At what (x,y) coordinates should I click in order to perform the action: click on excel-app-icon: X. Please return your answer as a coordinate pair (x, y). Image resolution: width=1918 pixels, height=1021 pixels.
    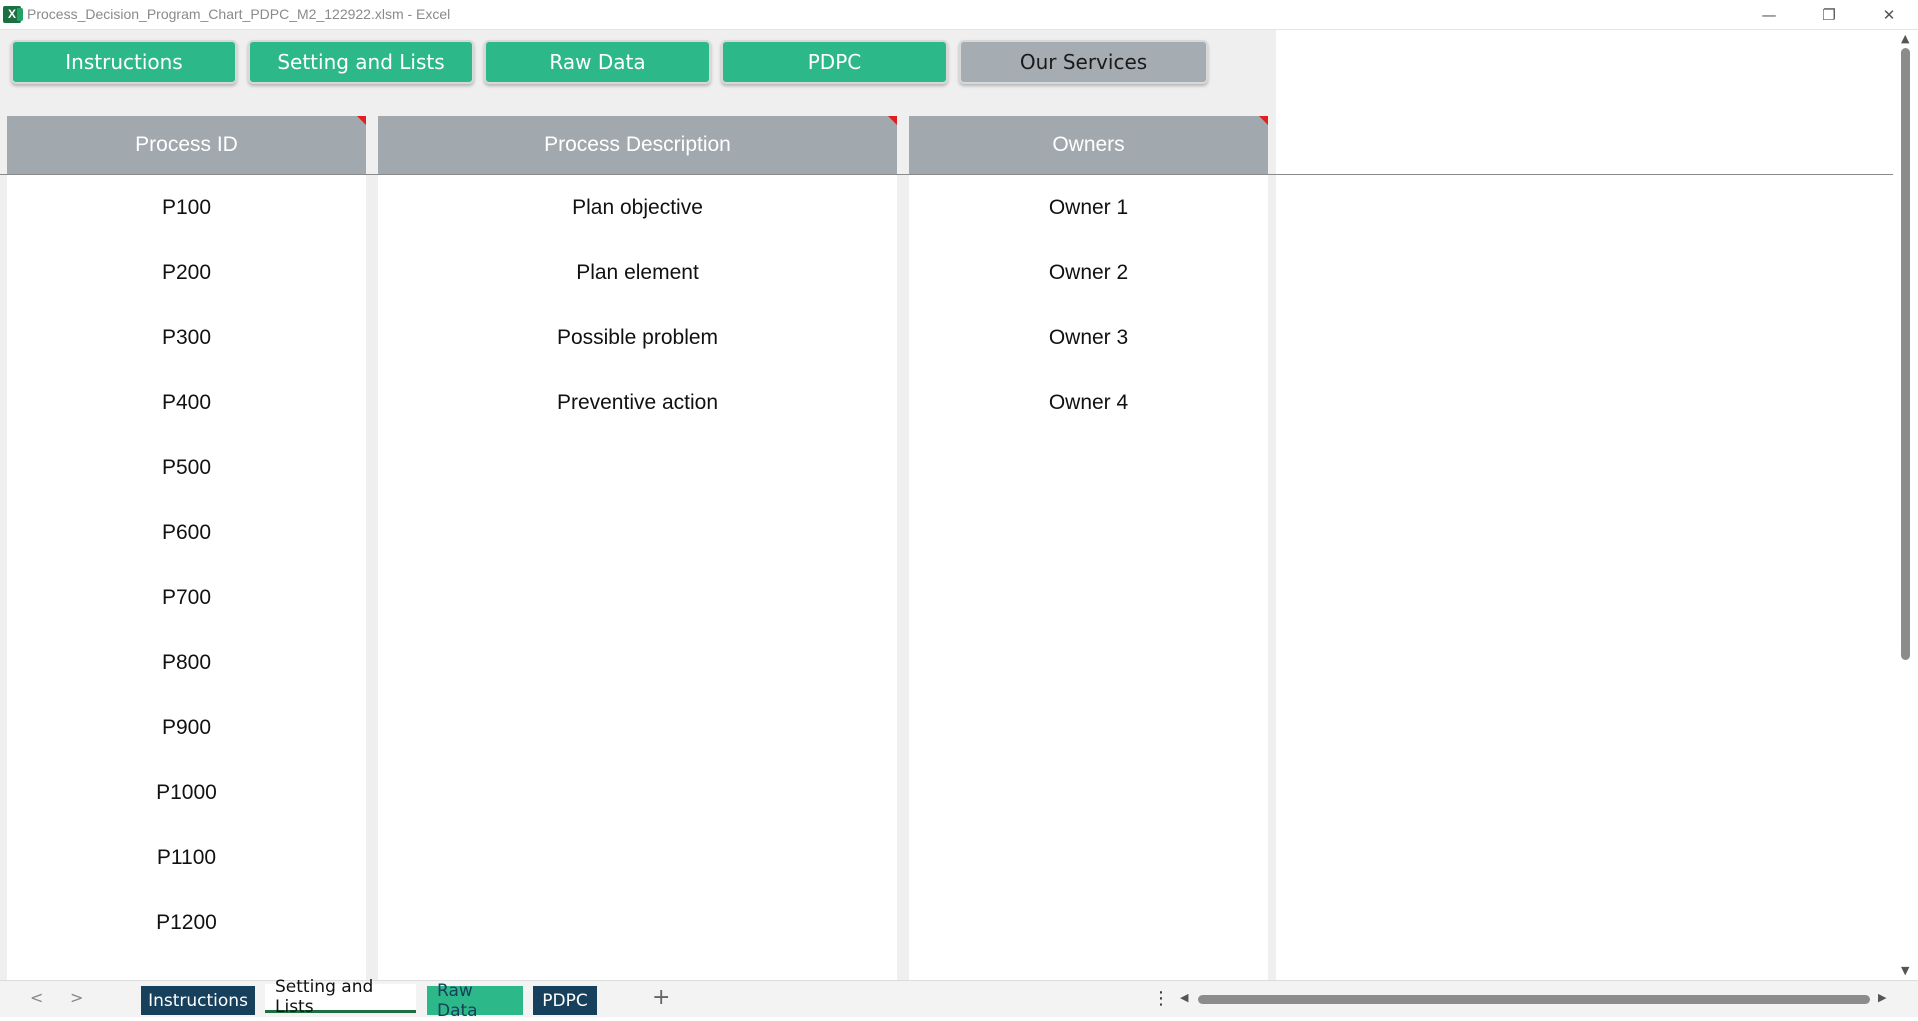
    Looking at the image, I should click on (13, 14).